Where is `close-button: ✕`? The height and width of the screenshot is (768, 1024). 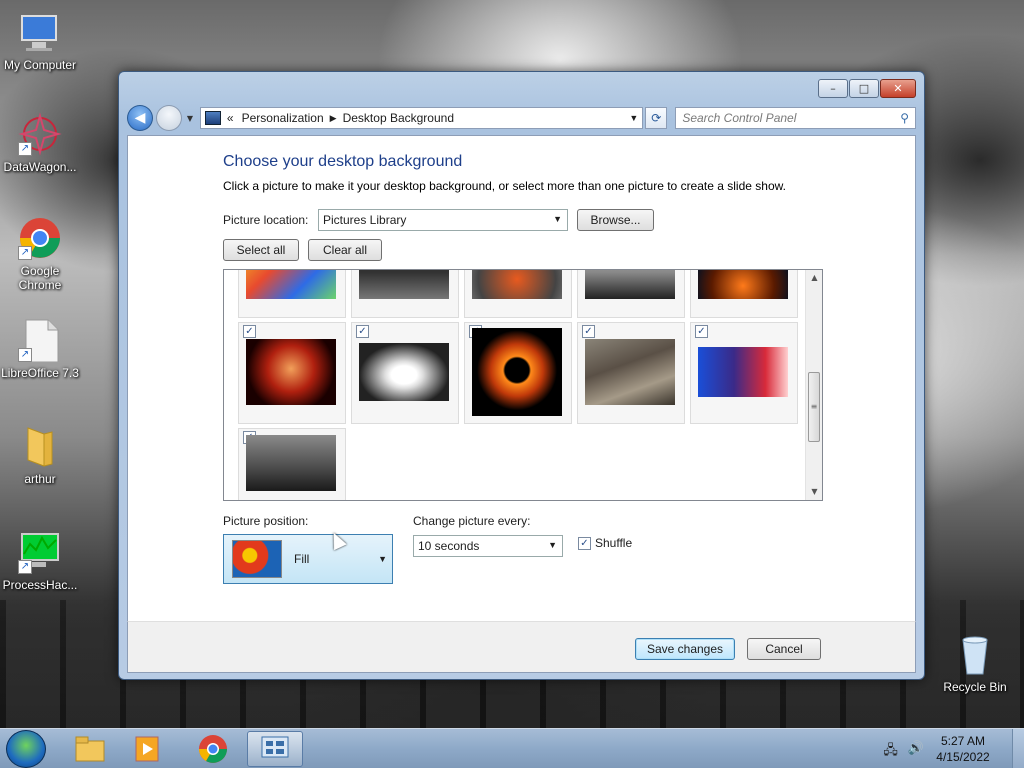 close-button: ✕ is located at coordinates (898, 88).